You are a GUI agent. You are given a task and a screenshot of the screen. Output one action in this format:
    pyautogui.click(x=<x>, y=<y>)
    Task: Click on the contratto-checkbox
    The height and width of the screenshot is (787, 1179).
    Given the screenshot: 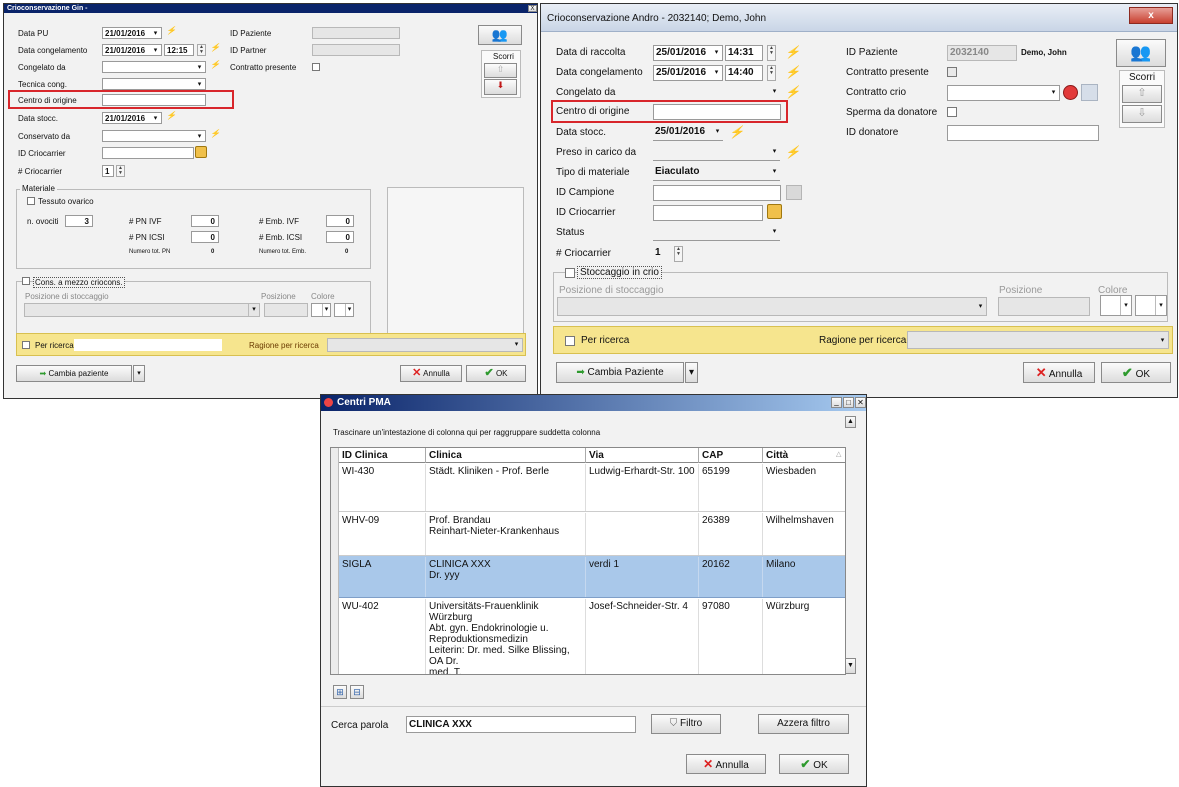 What is the action you would take?
    pyautogui.click(x=316, y=67)
    